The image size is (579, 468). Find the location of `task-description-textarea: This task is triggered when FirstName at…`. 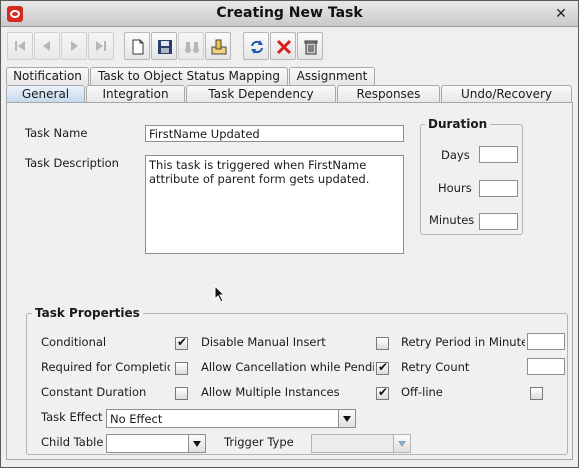

task-description-textarea: This task is triggered when FirstName at… is located at coordinates (274, 204).